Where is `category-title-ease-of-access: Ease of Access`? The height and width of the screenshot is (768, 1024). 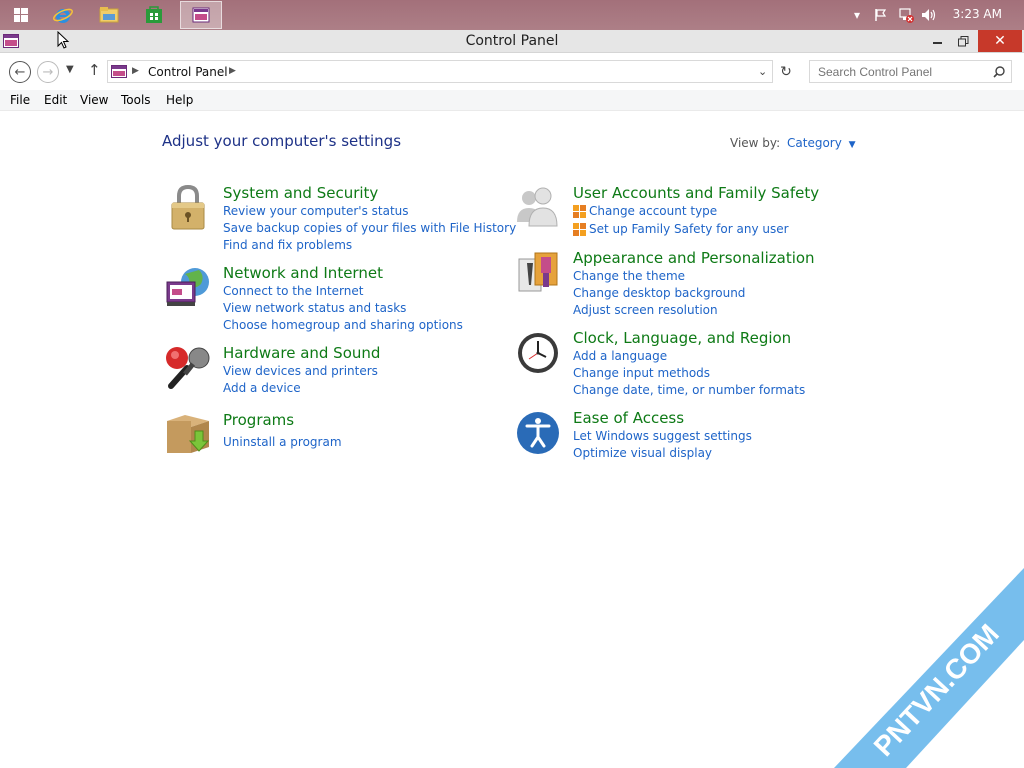
category-title-ease-of-access: Ease of Access is located at coordinates (628, 418).